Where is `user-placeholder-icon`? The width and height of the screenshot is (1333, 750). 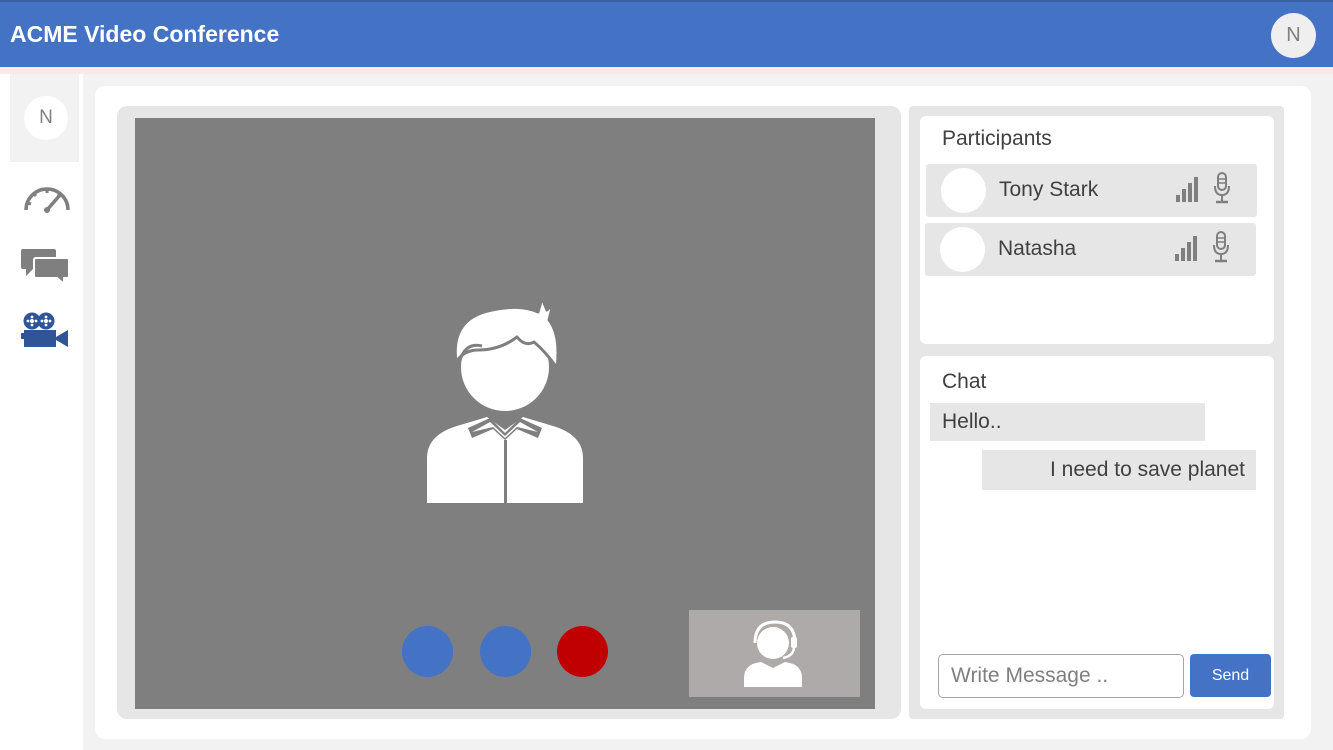 user-placeholder-icon is located at coordinates (505, 397).